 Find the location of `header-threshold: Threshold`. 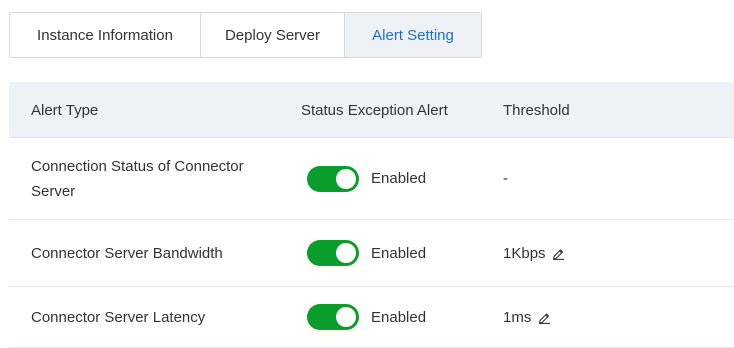

header-threshold: Threshold is located at coordinates (536, 110).